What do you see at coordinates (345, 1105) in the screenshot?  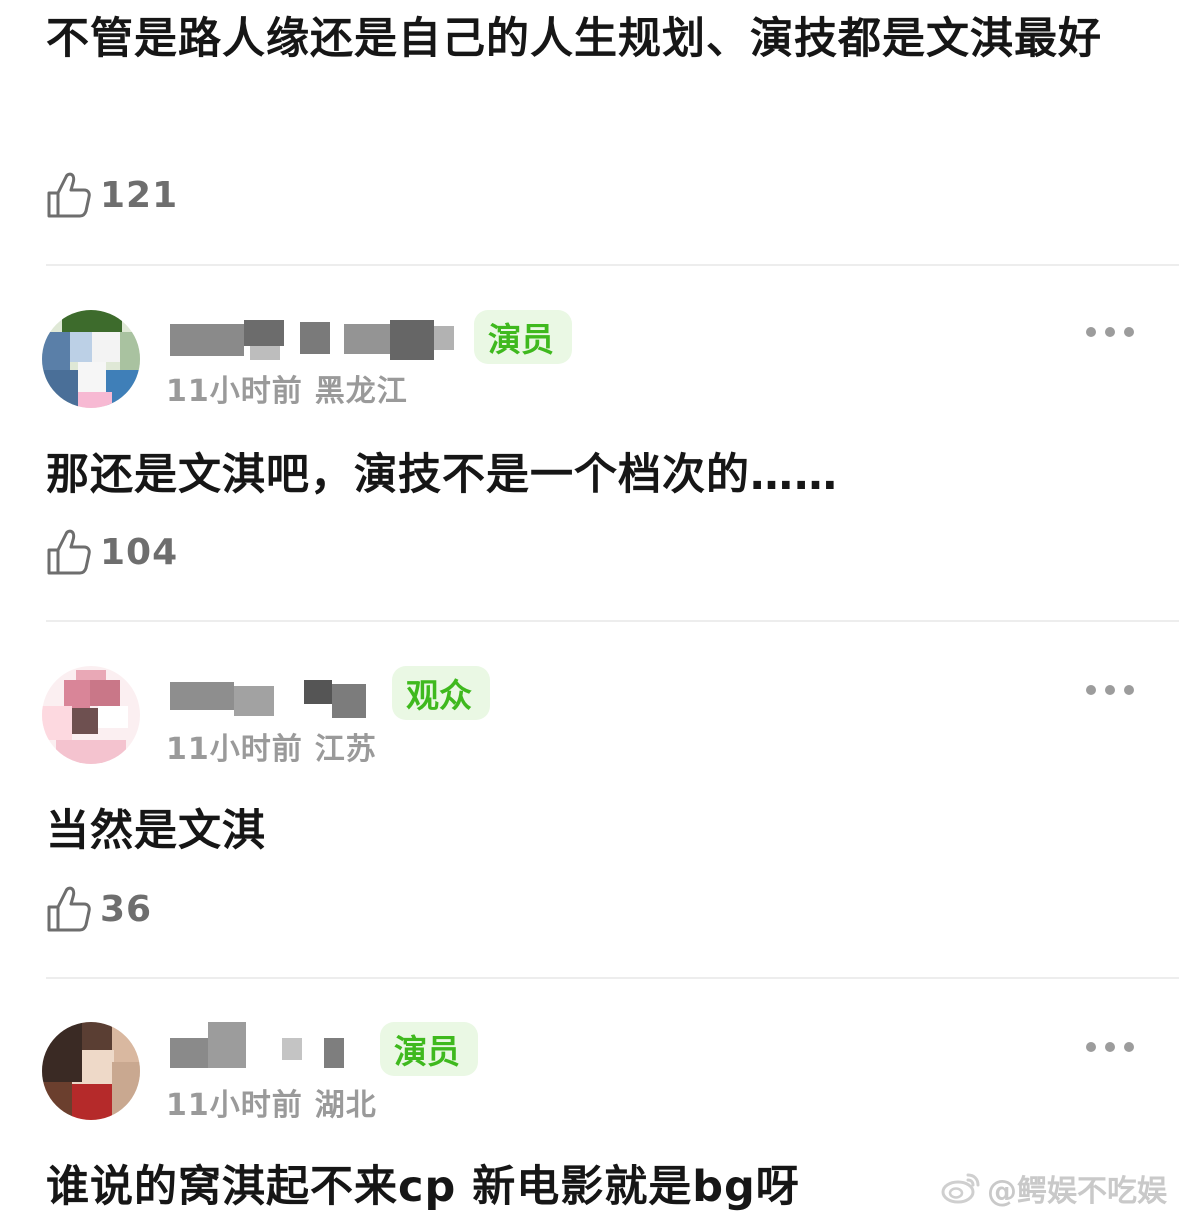 I see `location: 湖北` at bounding box center [345, 1105].